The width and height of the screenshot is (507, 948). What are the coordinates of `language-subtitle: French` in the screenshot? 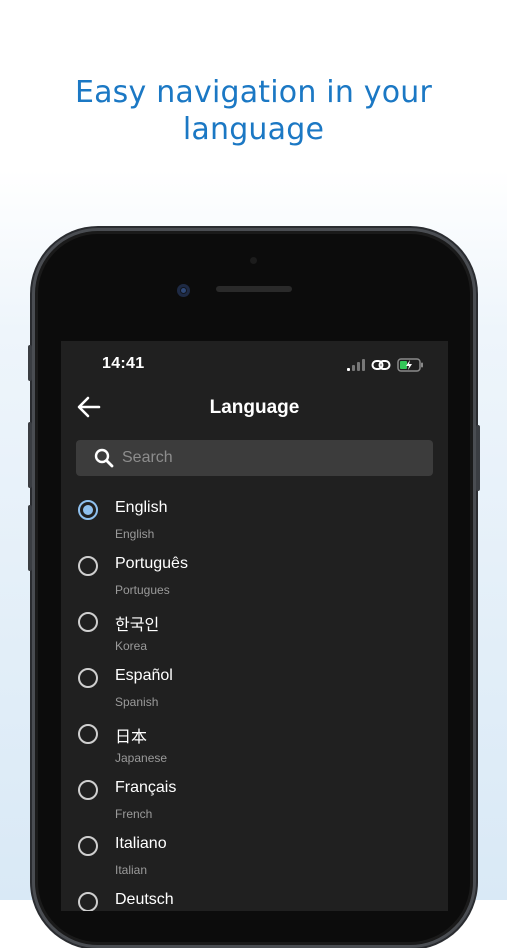 It's located at (134, 814).